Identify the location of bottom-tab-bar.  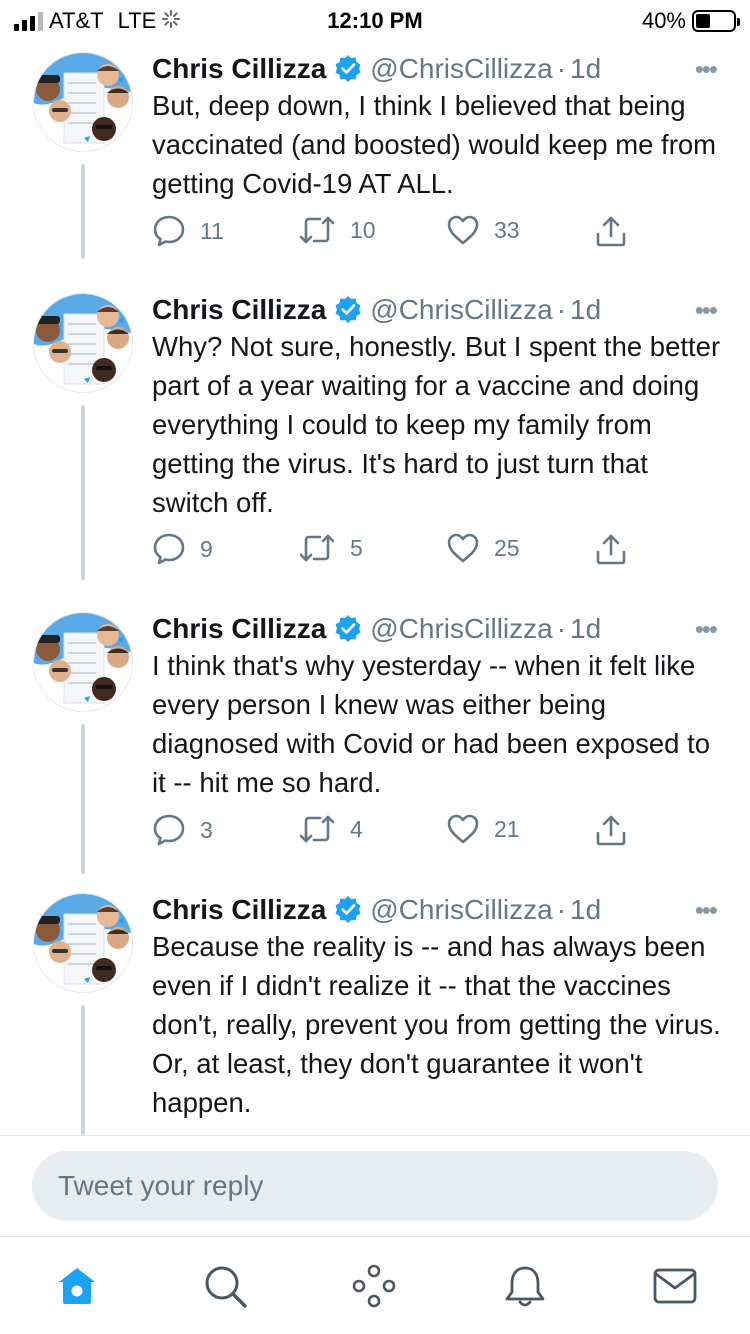
(375, 1285).